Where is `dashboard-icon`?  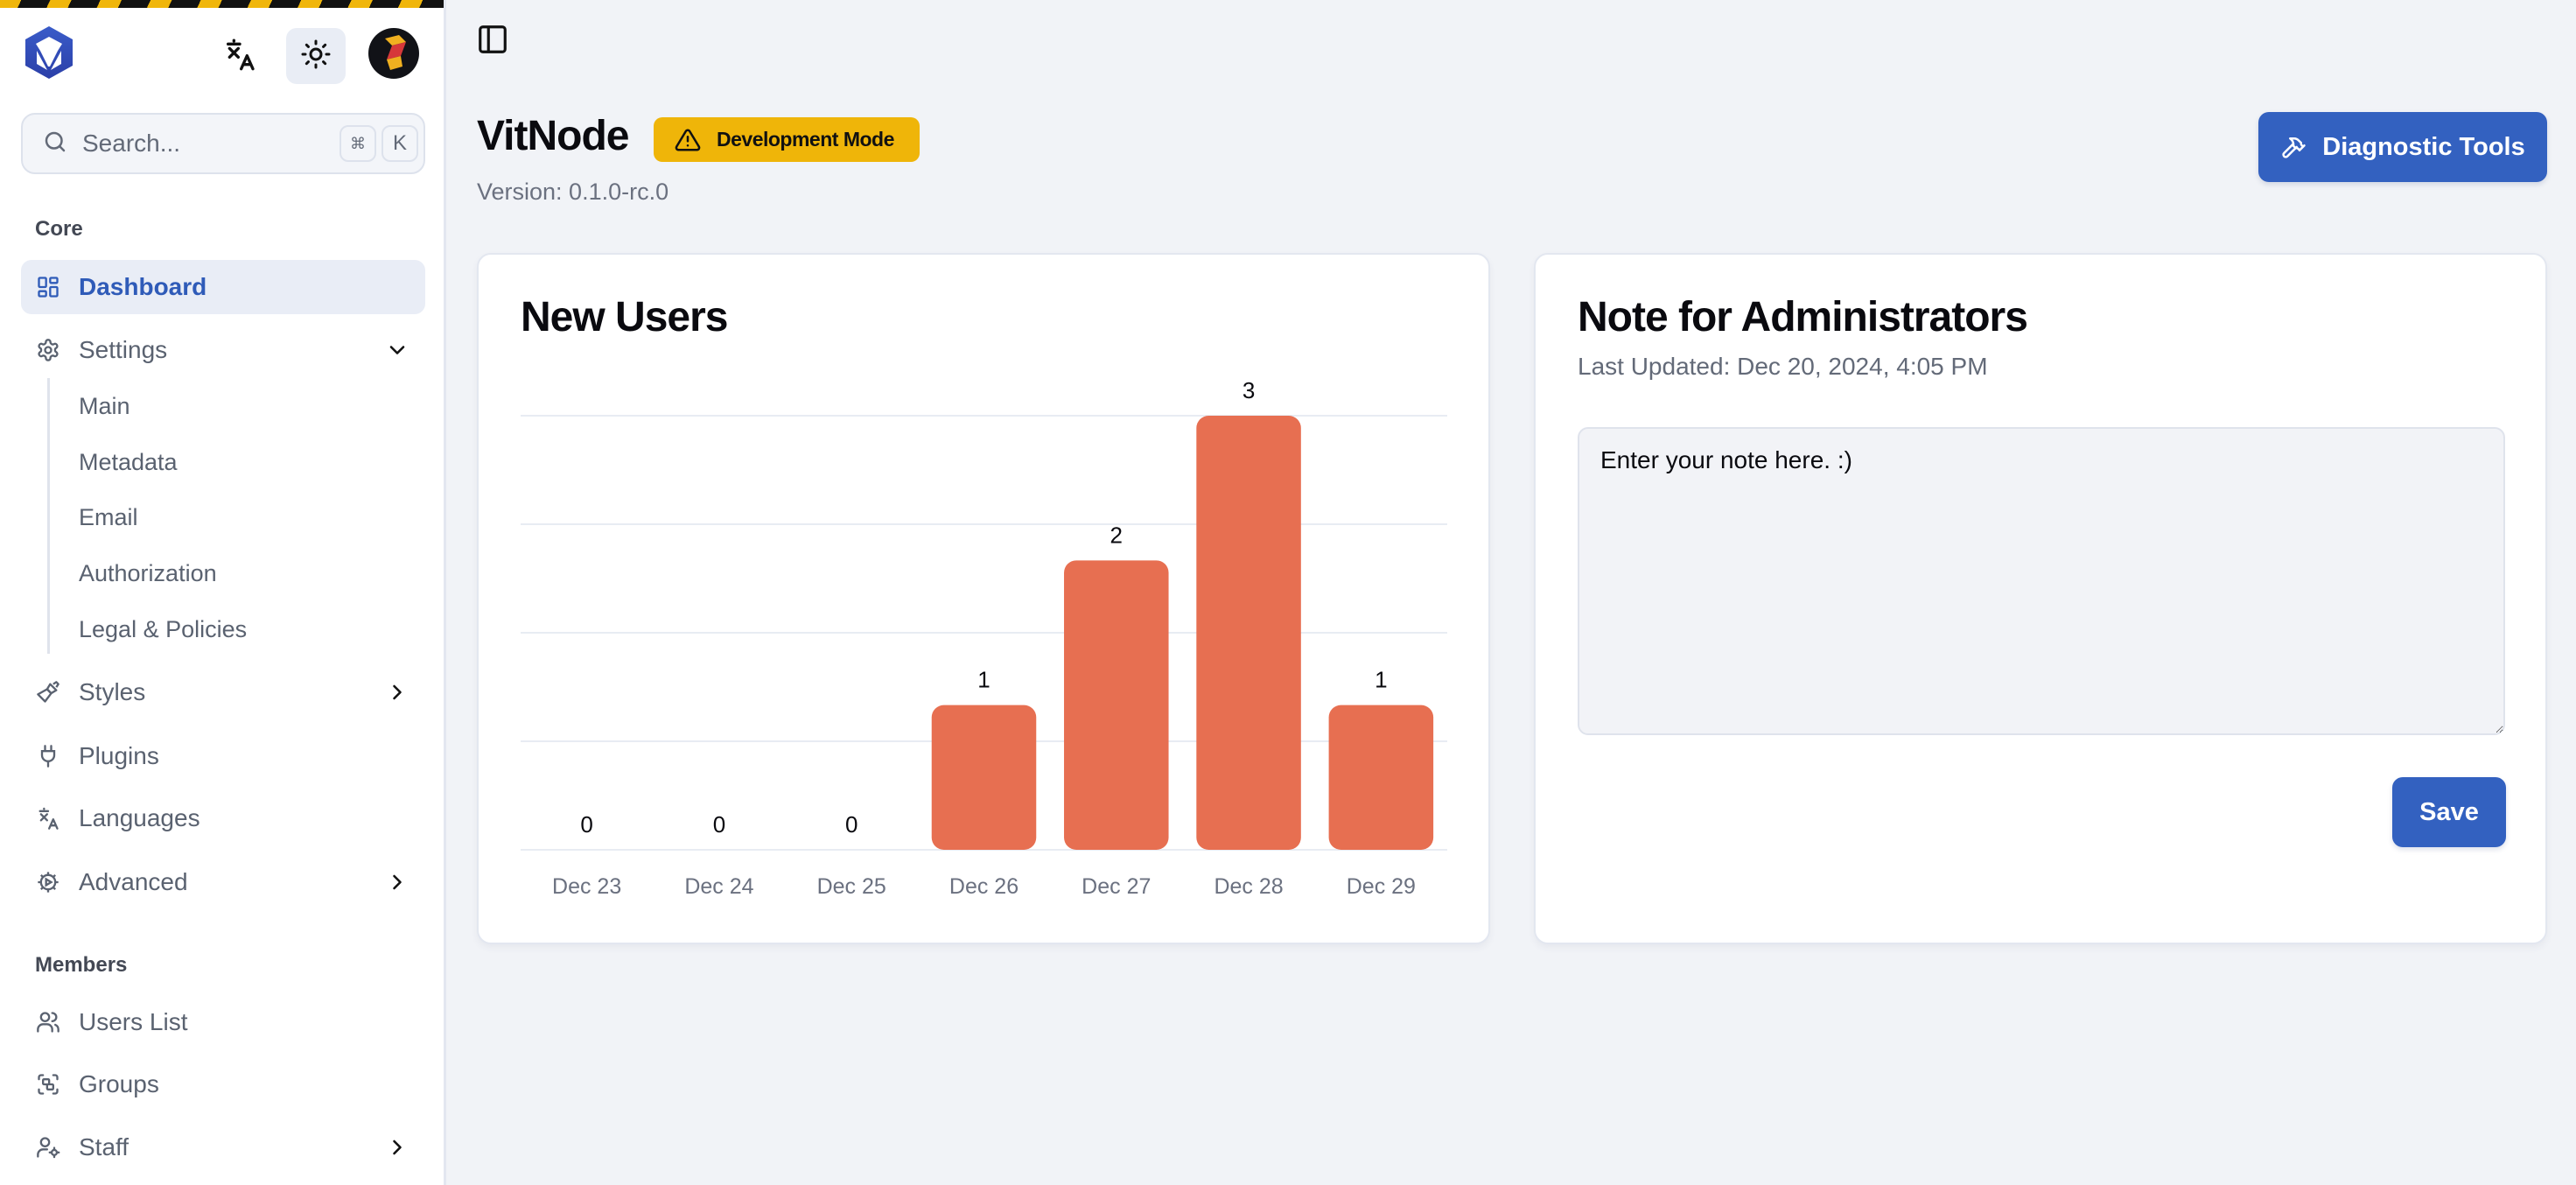 dashboard-icon is located at coordinates (48, 287).